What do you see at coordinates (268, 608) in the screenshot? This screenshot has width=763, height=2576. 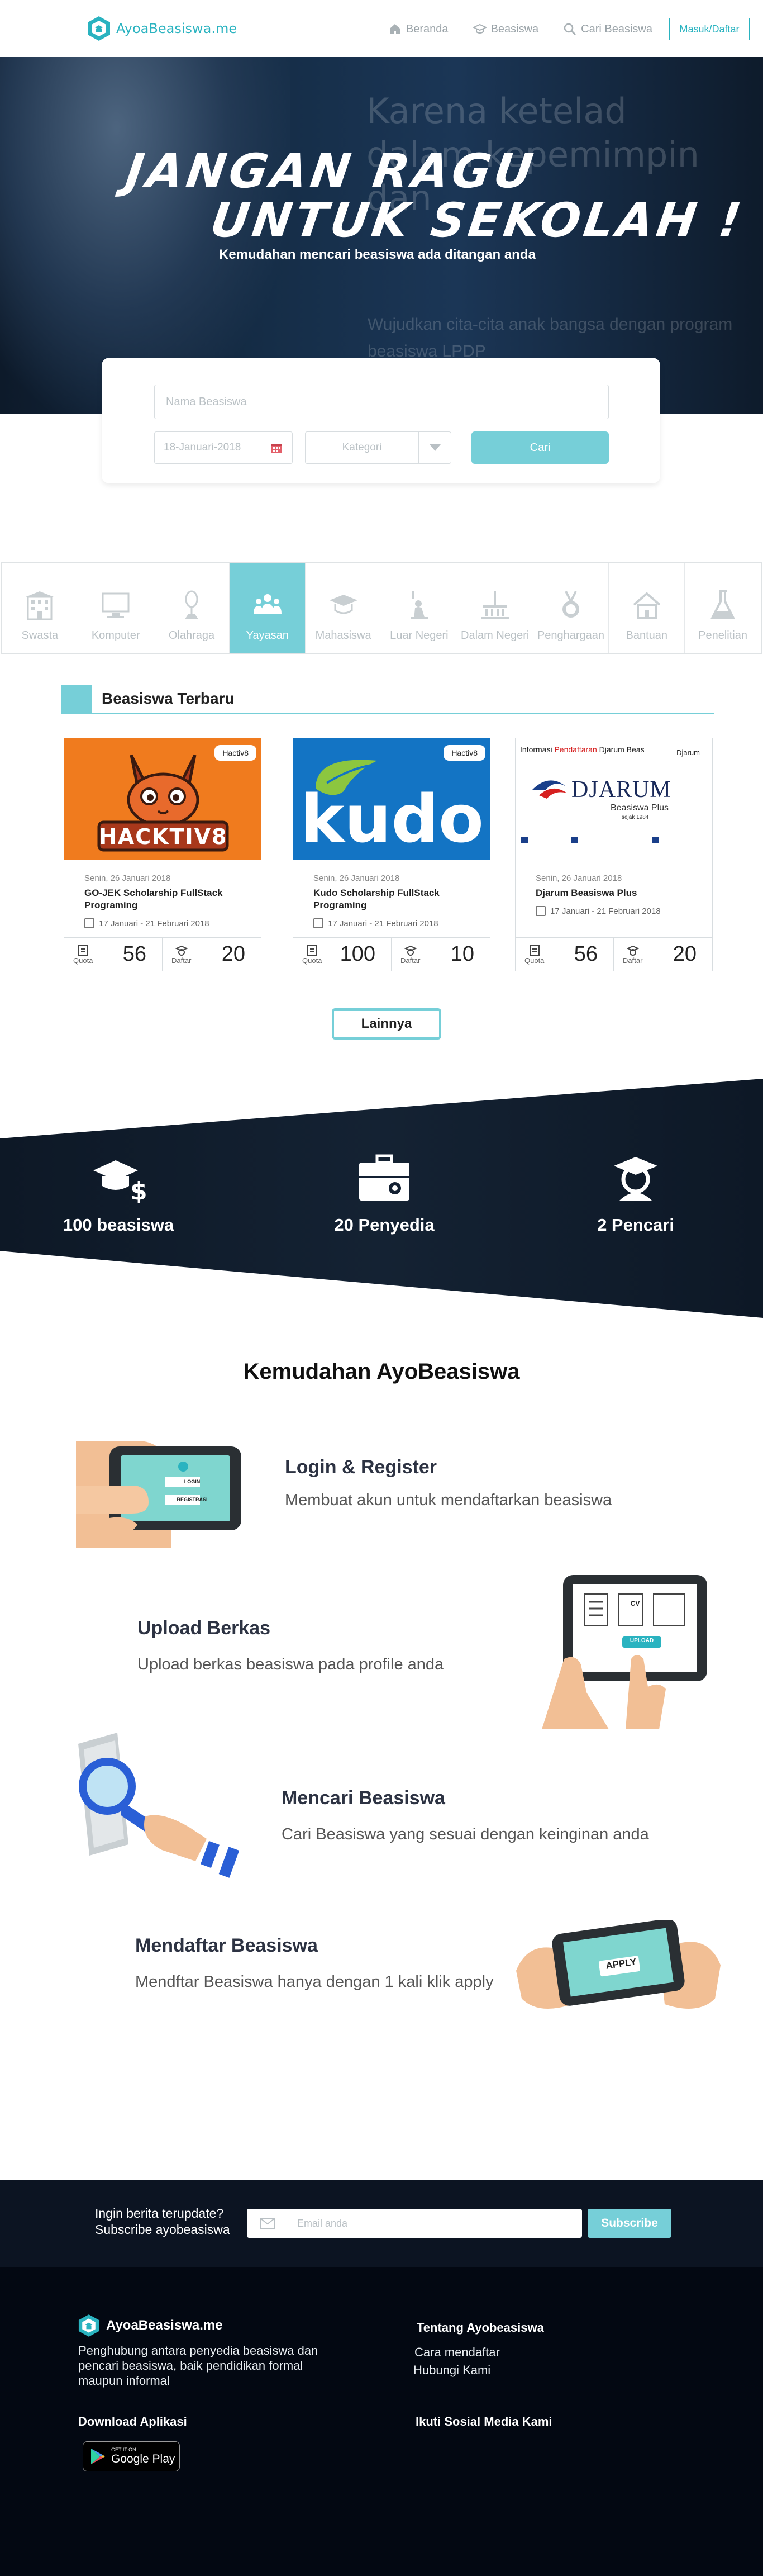 I see `category-yayasan: Yayasan` at bounding box center [268, 608].